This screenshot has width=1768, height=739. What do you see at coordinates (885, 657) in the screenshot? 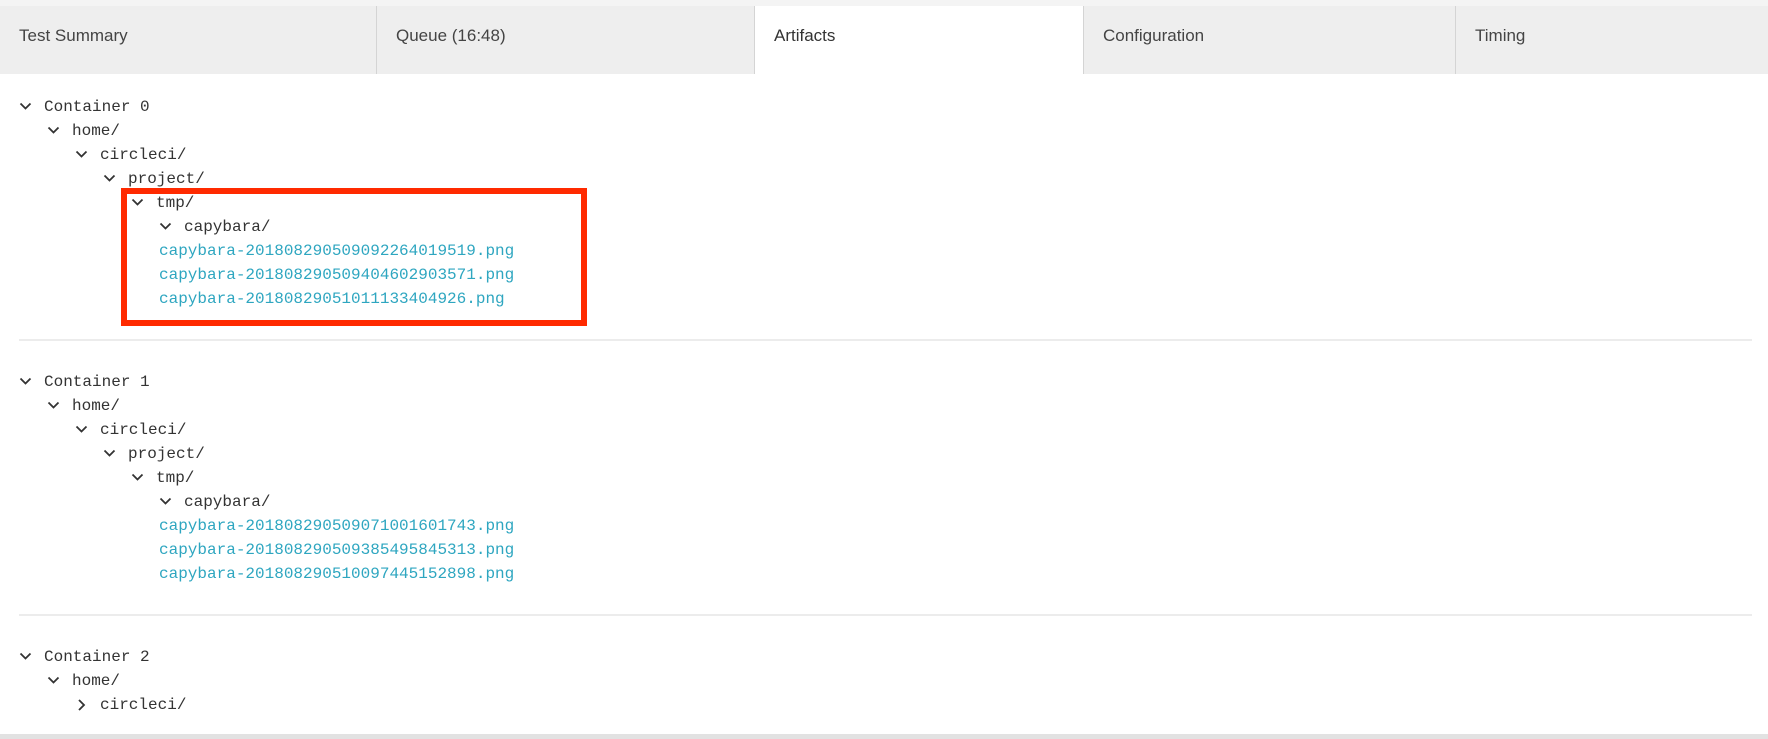
I see `container-node: Container 2` at bounding box center [885, 657].